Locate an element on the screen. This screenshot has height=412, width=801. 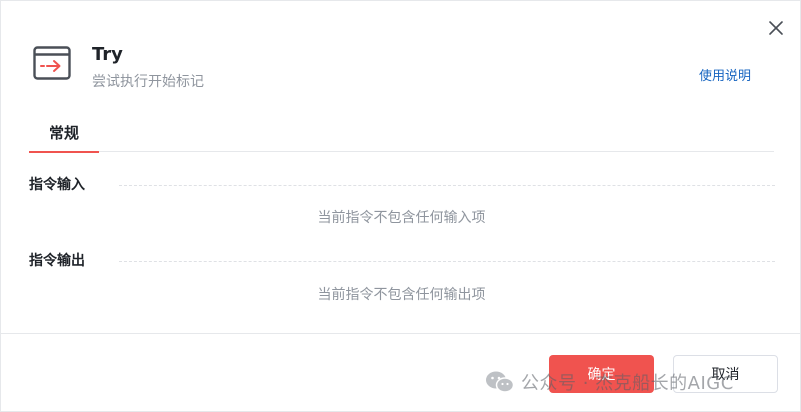
tab-active-indicator is located at coordinates (64, 152).